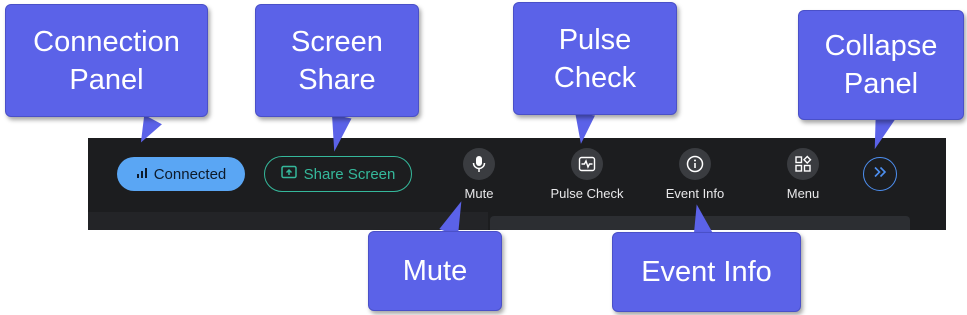  Describe the element at coordinates (106, 60) in the screenshot. I see `callout-connection-panel: Connection Panel` at that location.